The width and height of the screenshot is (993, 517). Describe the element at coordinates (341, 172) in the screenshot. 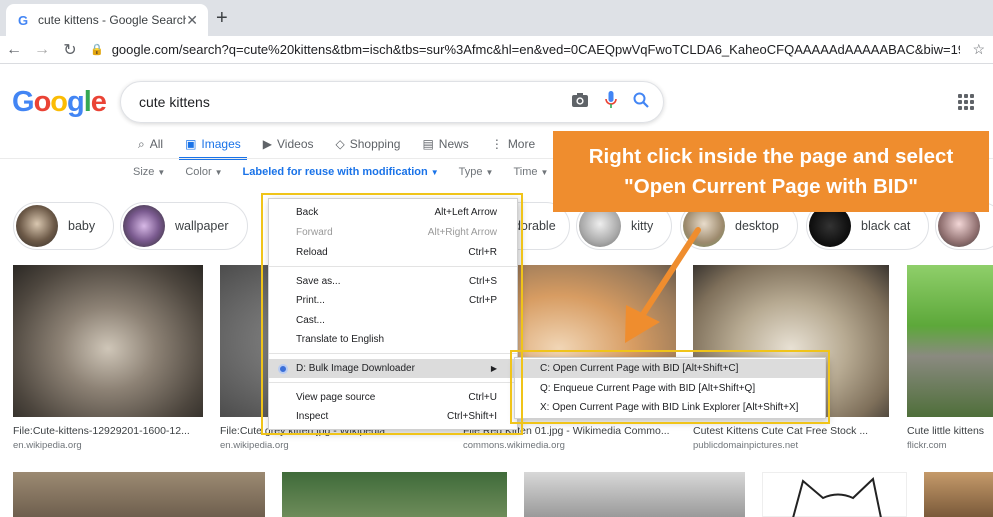

I see `filter-usage-rights: Labeled for reuse with modification ▼` at that location.